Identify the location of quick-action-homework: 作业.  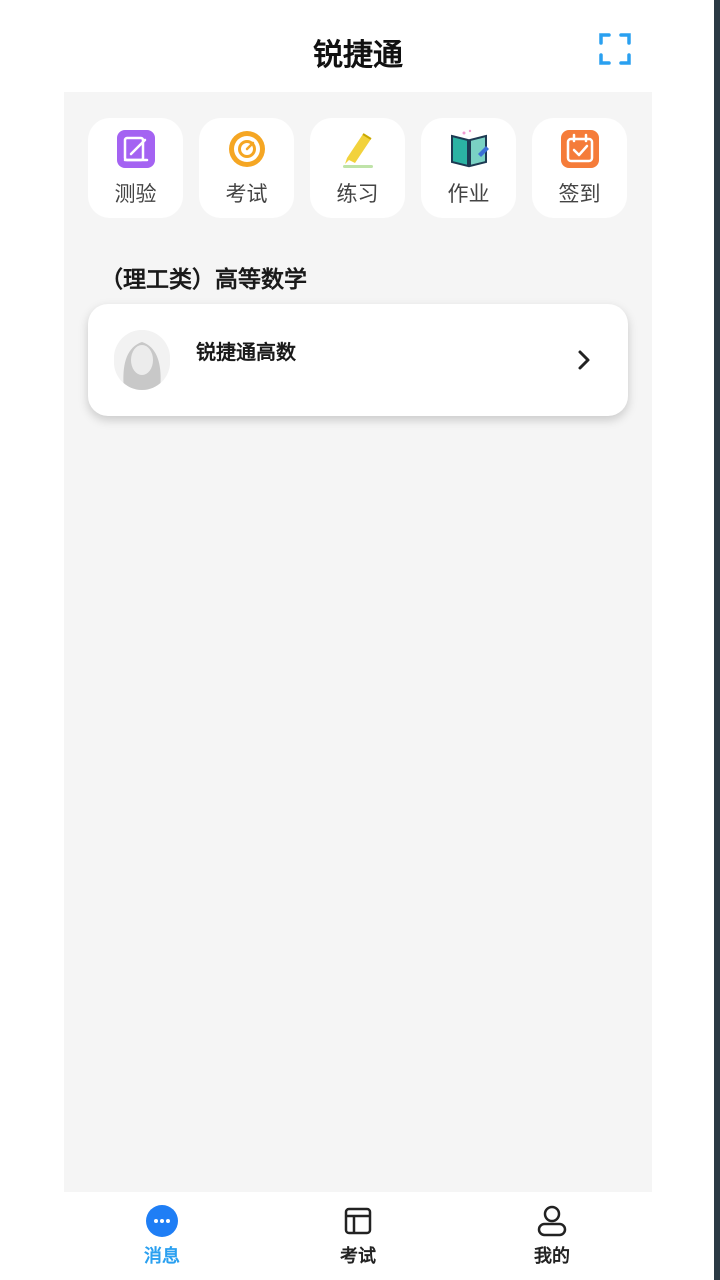
(468, 168).